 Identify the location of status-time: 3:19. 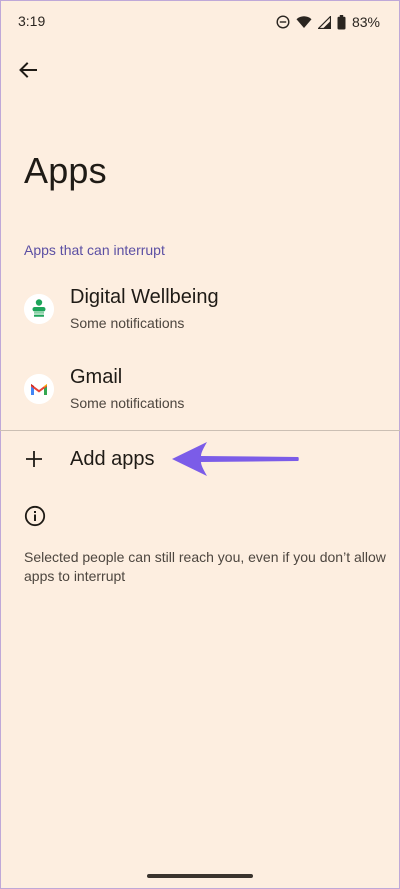
(32, 21).